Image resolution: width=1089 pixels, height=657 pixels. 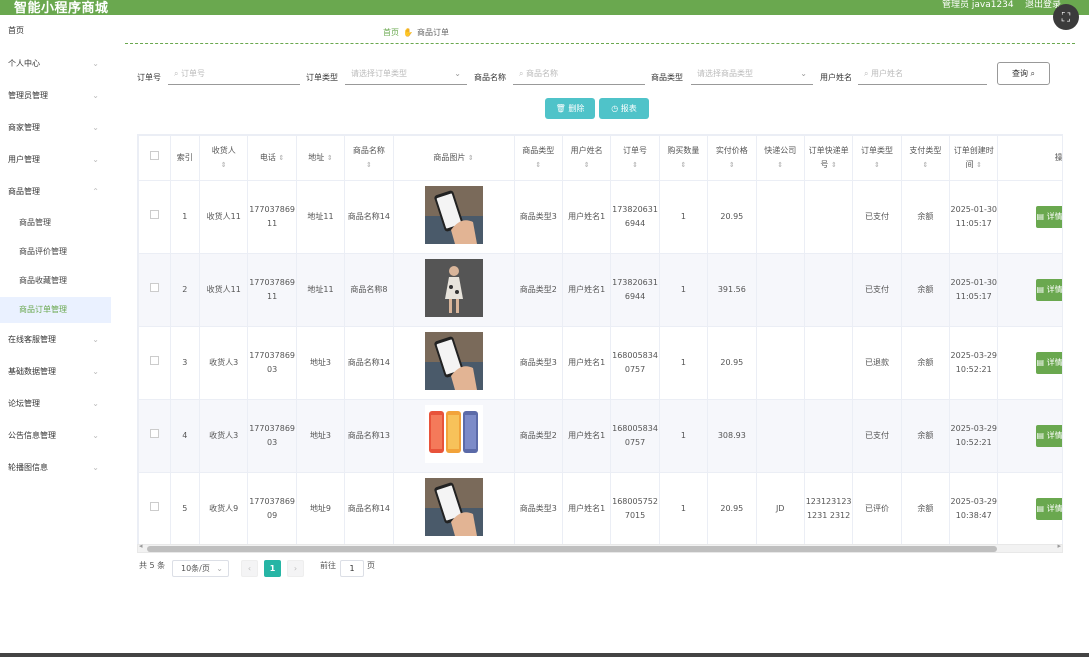 What do you see at coordinates (224, 508) in the screenshot?
I see `cell-receiver: 收货人9` at bounding box center [224, 508].